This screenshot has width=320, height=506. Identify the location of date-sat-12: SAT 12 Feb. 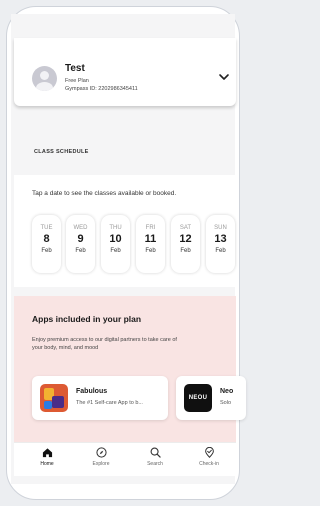
(185, 244).